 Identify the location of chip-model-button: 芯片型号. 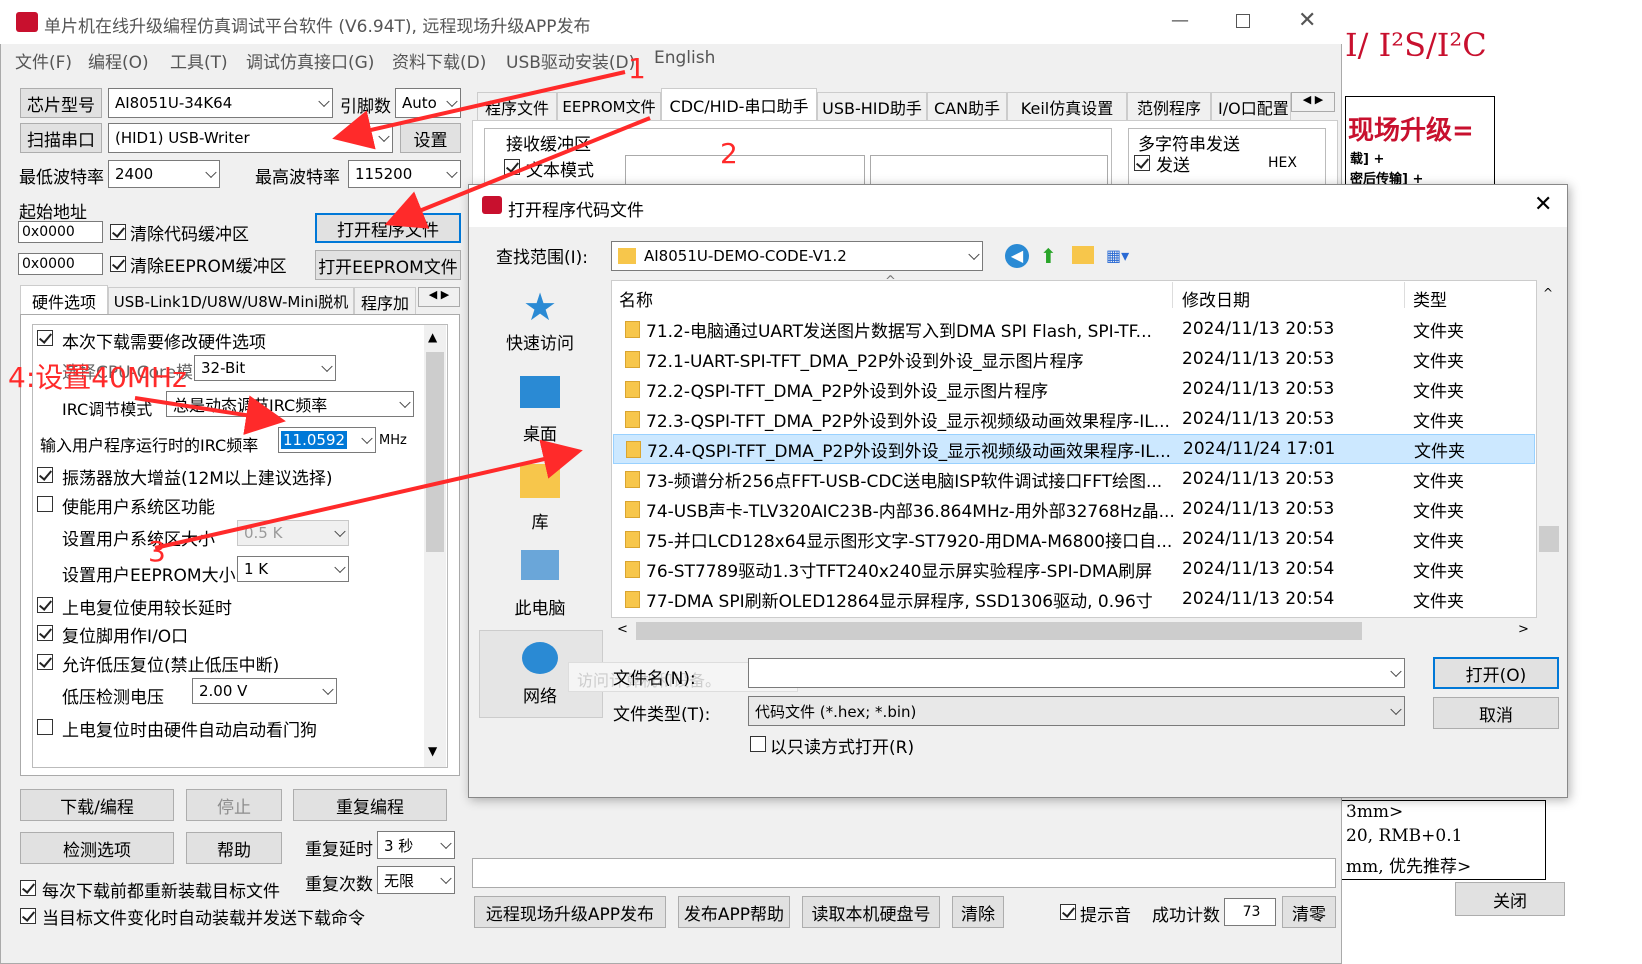
(61, 103).